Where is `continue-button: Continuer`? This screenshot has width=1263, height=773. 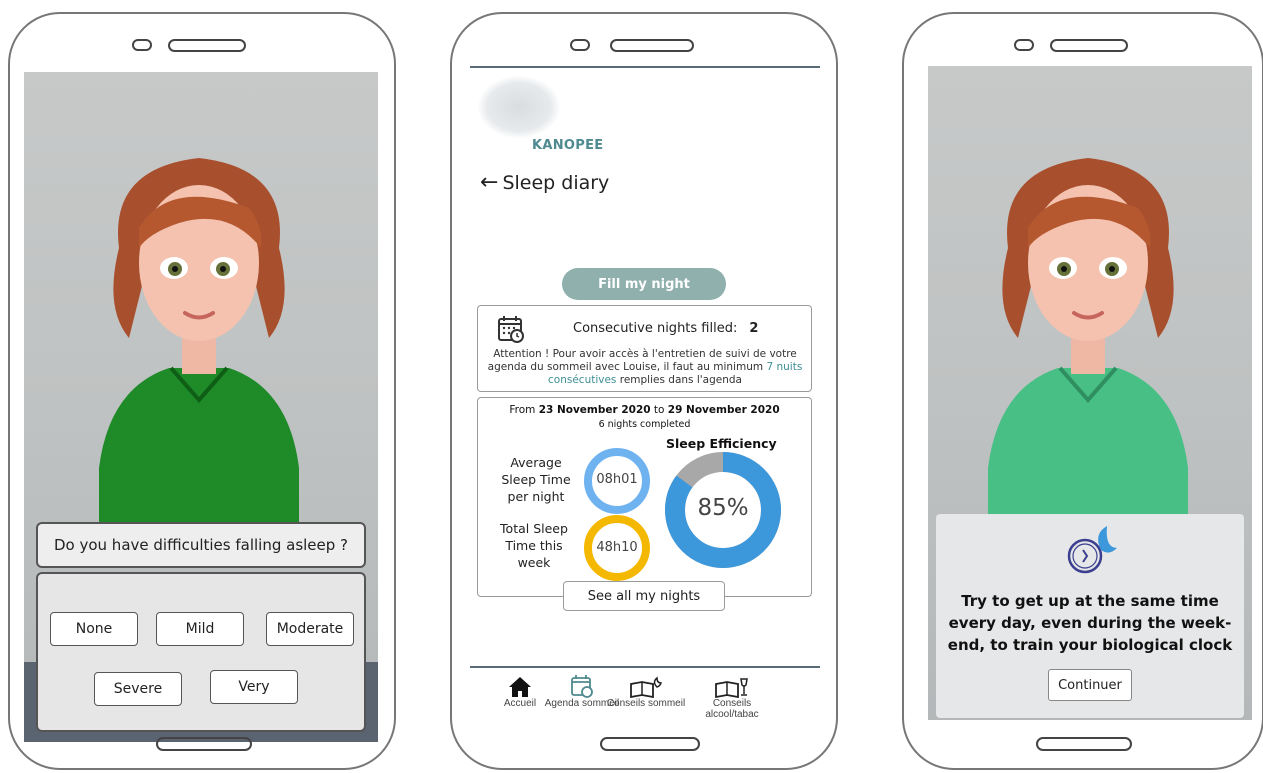 continue-button: Continuer is located at coordinates (1090, 685).